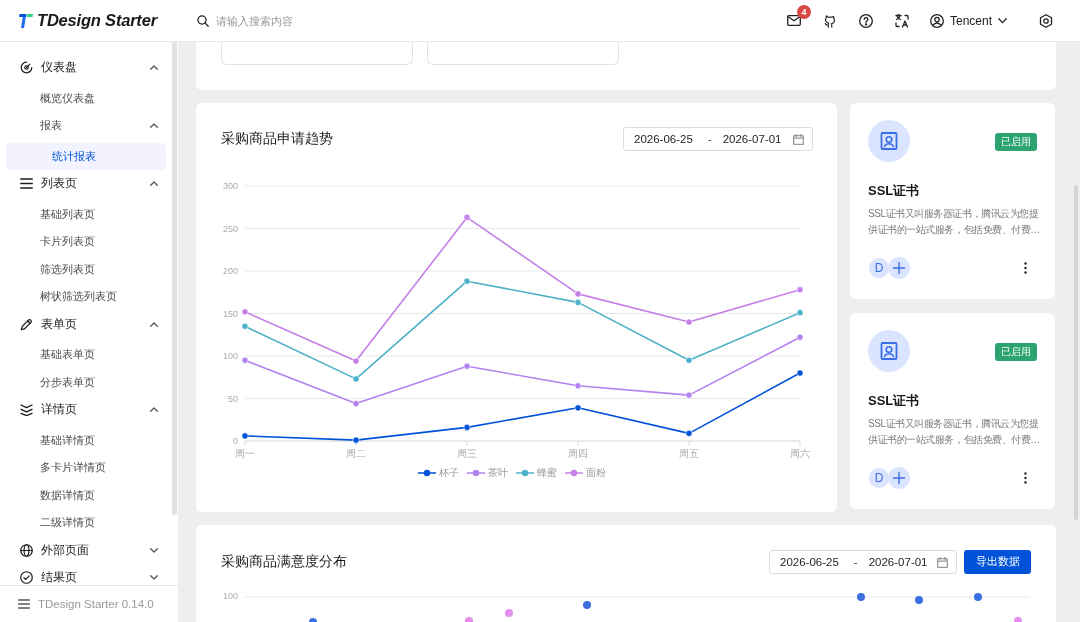 The image size is (1080, 622). I want to click on logo-text: TDesign Starter, so click(97, 20).